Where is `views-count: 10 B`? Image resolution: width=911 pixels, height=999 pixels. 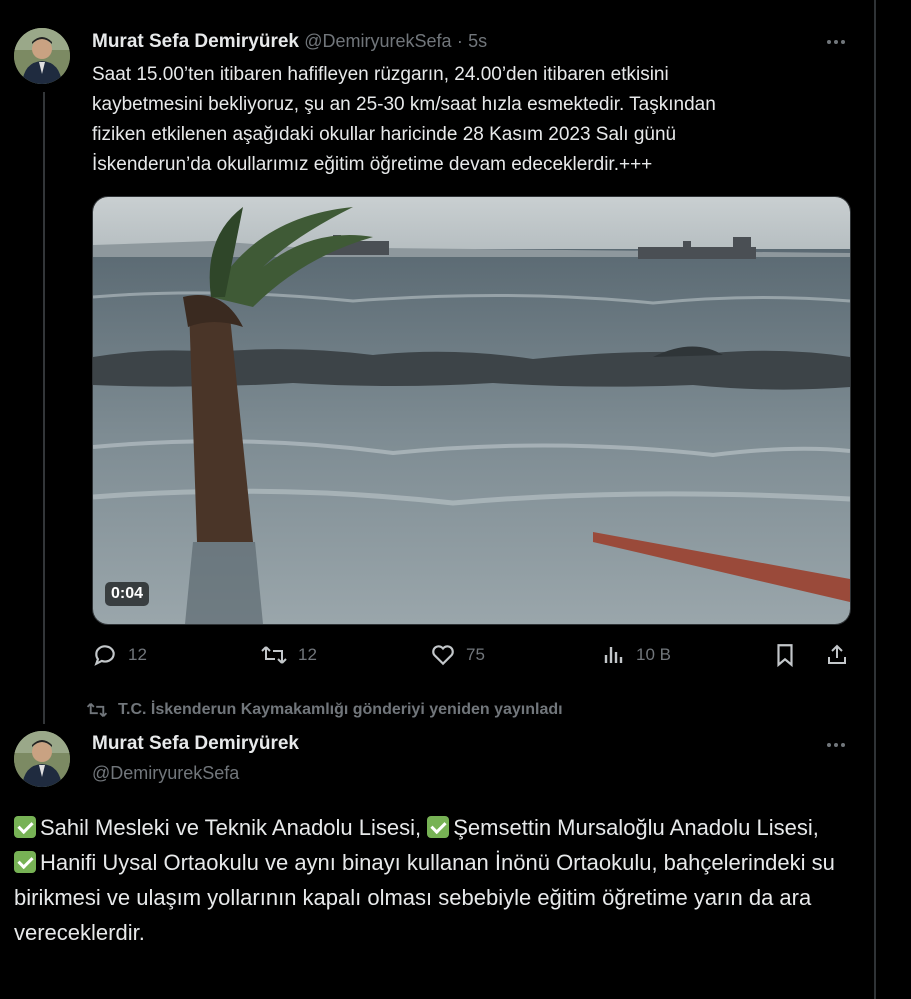 views-count: 10 B is located at coordinates (653, 654).